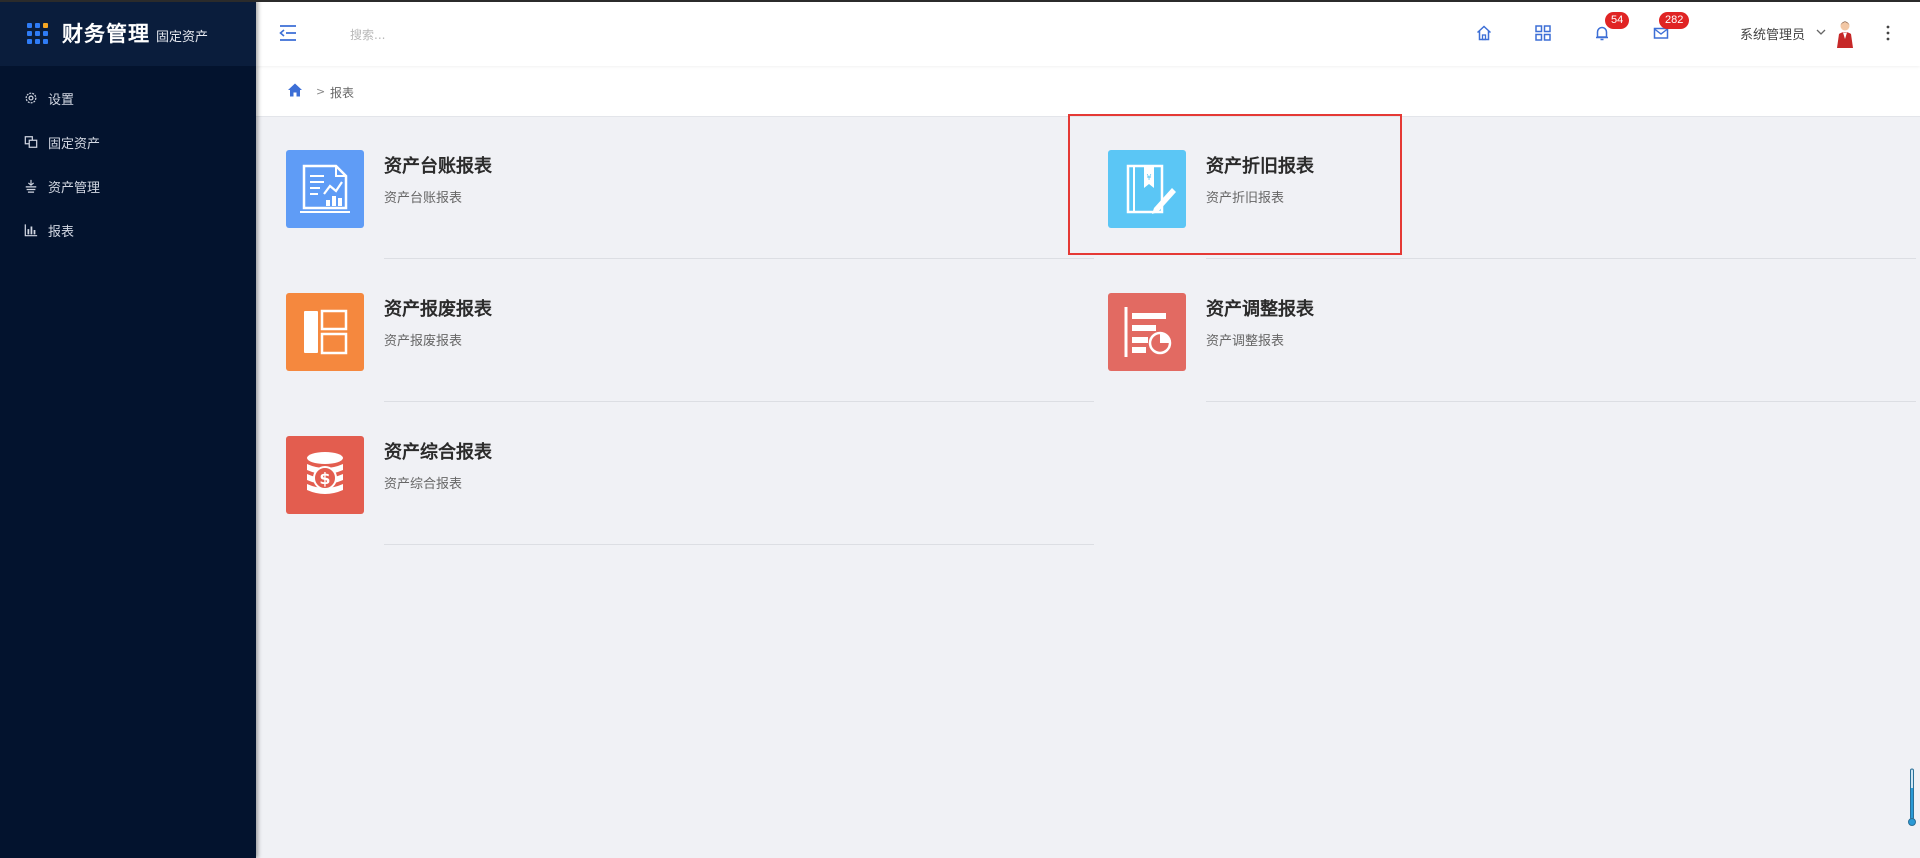  I want to click on sidebar-item-label: 固定资产, so click(74, 144).